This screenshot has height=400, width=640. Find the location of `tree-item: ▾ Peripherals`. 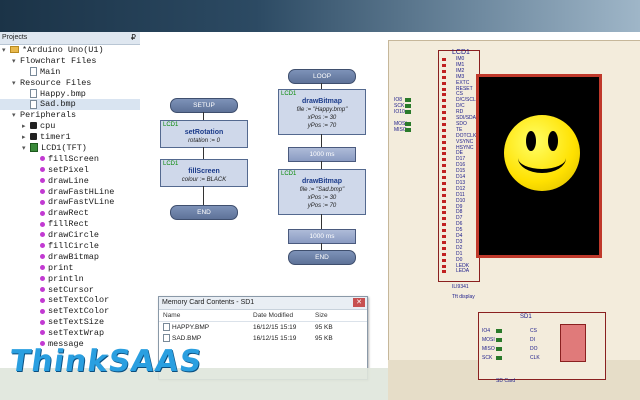

tree-item: ▾ Peripherals is located at coordinates (70, 115).